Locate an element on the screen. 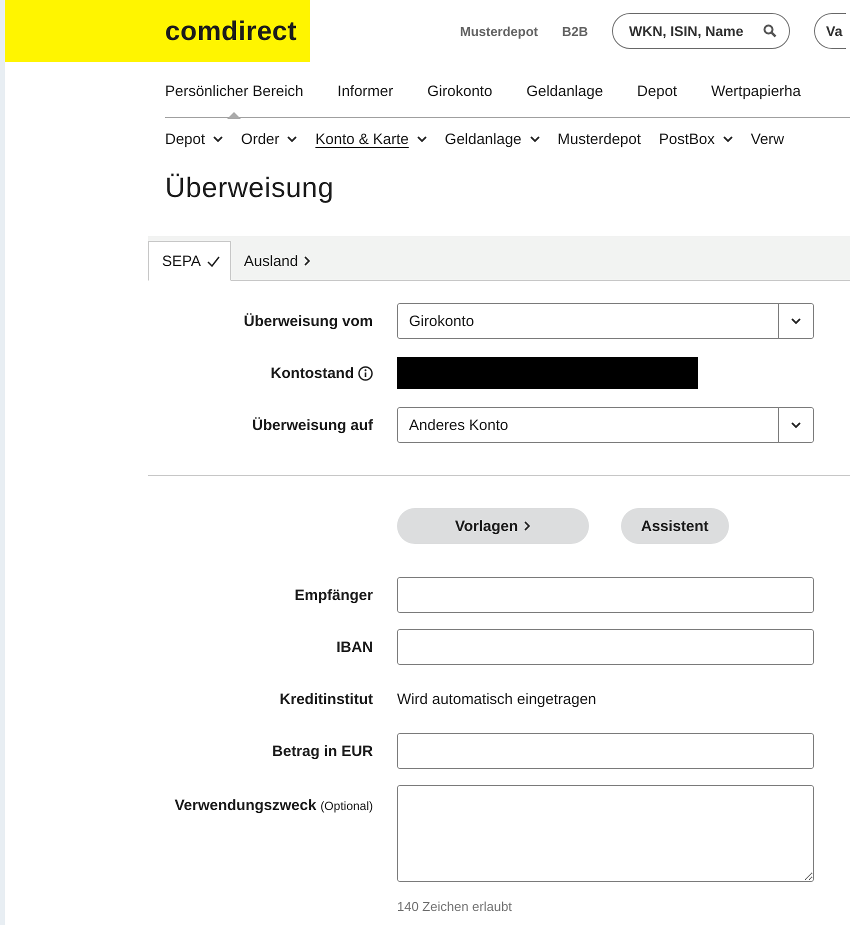 Image resolution: width=850 pixels, height=925 pixels. main-nav-item: Persönlicher Bereich is located at coordinates (234, 90).